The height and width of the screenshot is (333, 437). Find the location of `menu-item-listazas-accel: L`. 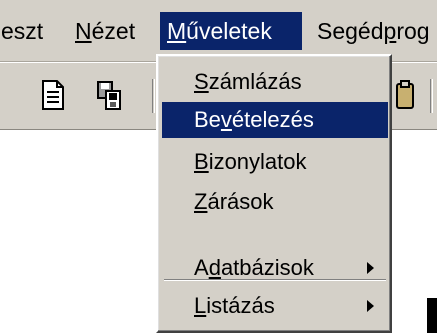

menu-item-listazas-accel: L is located at coordinates (200, 305).